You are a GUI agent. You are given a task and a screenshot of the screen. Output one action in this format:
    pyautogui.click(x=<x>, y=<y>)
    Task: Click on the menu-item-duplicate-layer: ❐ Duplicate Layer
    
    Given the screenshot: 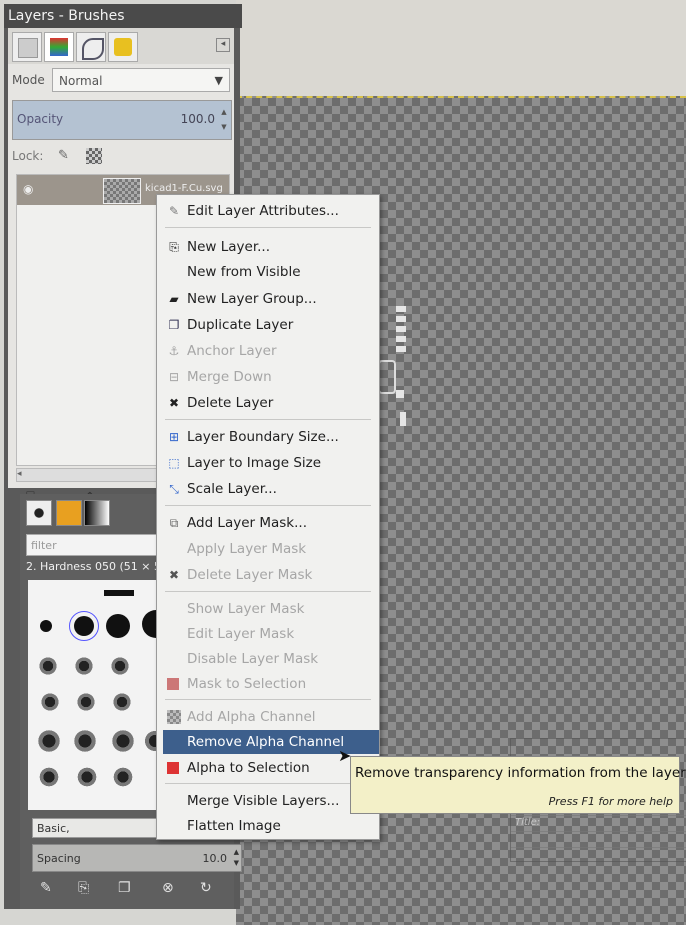 What is the action you would take?
    pyautogui.click(x=268, y=325)
    